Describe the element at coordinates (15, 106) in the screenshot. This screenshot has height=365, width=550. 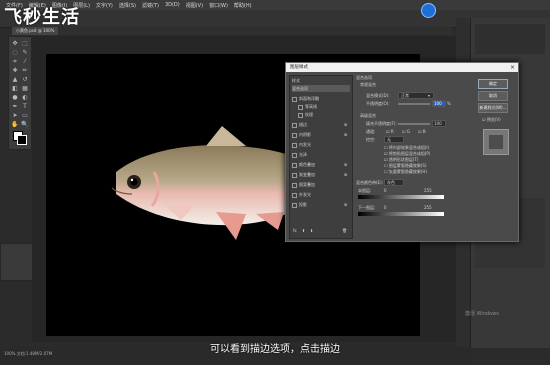
I see `pen-tool-icon: ✒` at that location.